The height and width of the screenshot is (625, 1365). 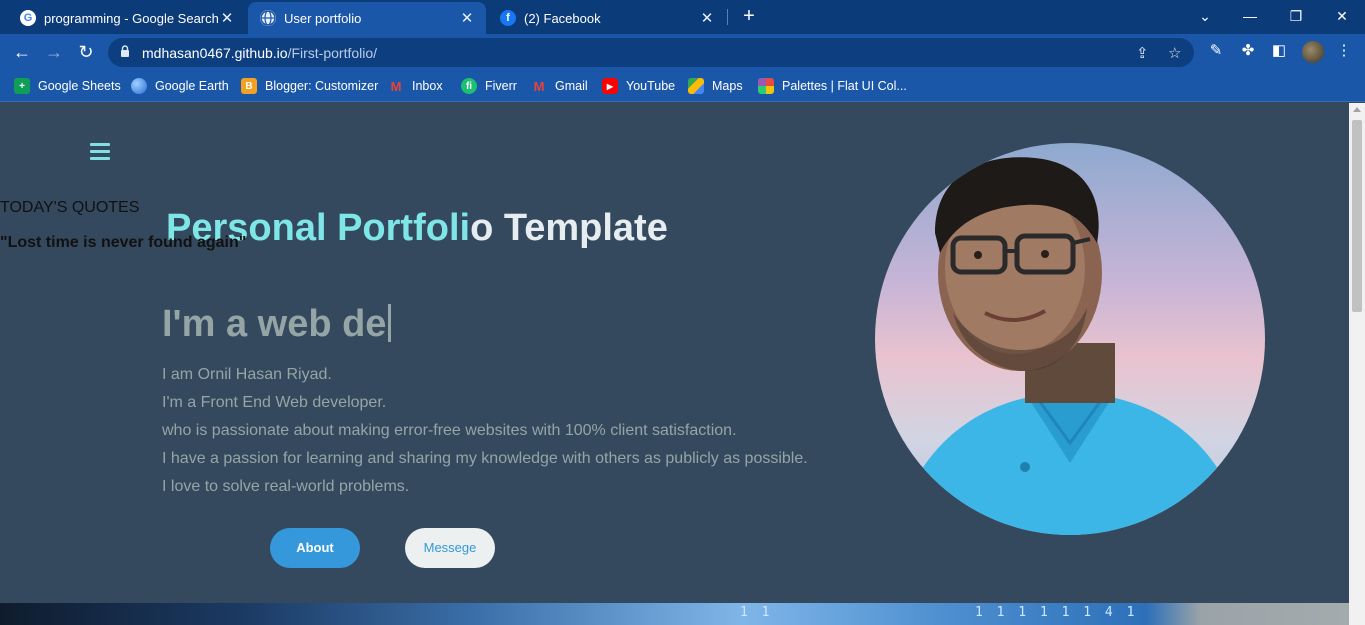 I want to click on google-icon: G, so click(x=28, y=18).